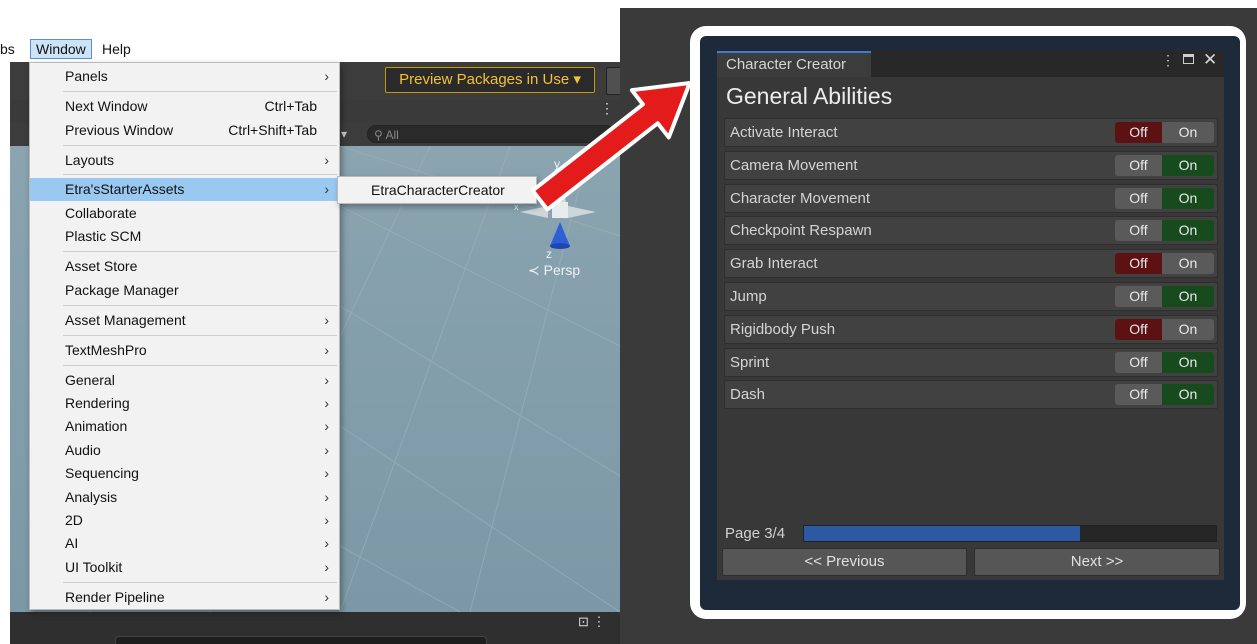 This screenshot has width=1257, height=644. I want to click on menu-item-label: Sequencing, so click(102, 473).